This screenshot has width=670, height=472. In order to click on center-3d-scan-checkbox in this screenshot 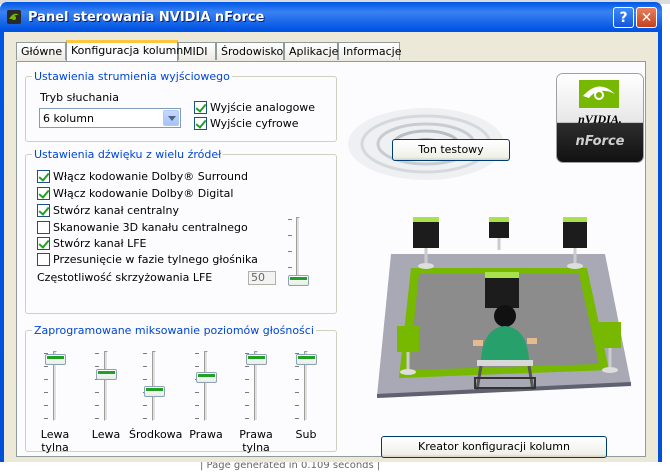, I will do `click(43, 227)`.